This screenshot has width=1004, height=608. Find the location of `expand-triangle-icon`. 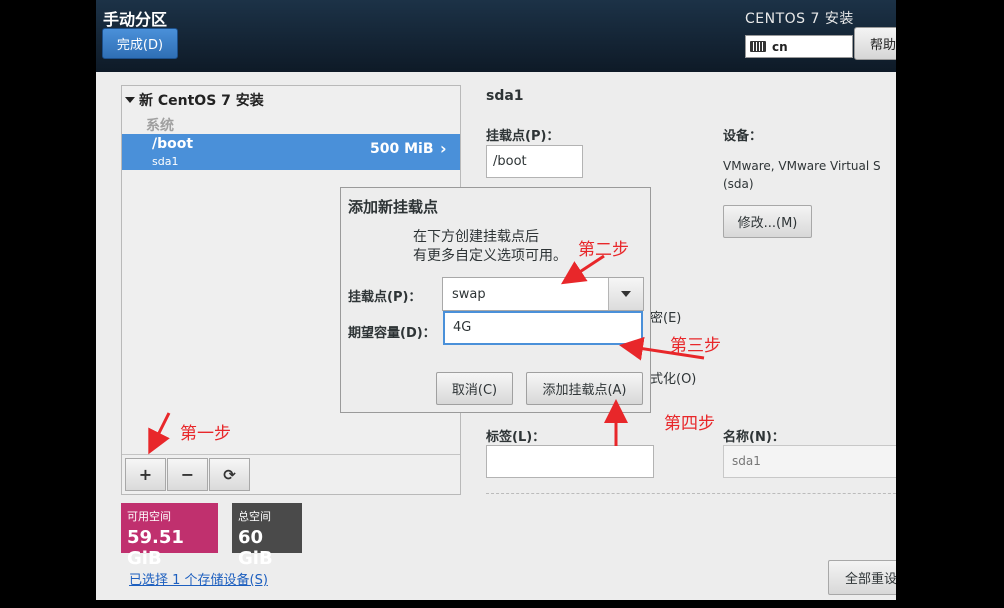

expand-triangle-icon is located at coordinates (130, 100).